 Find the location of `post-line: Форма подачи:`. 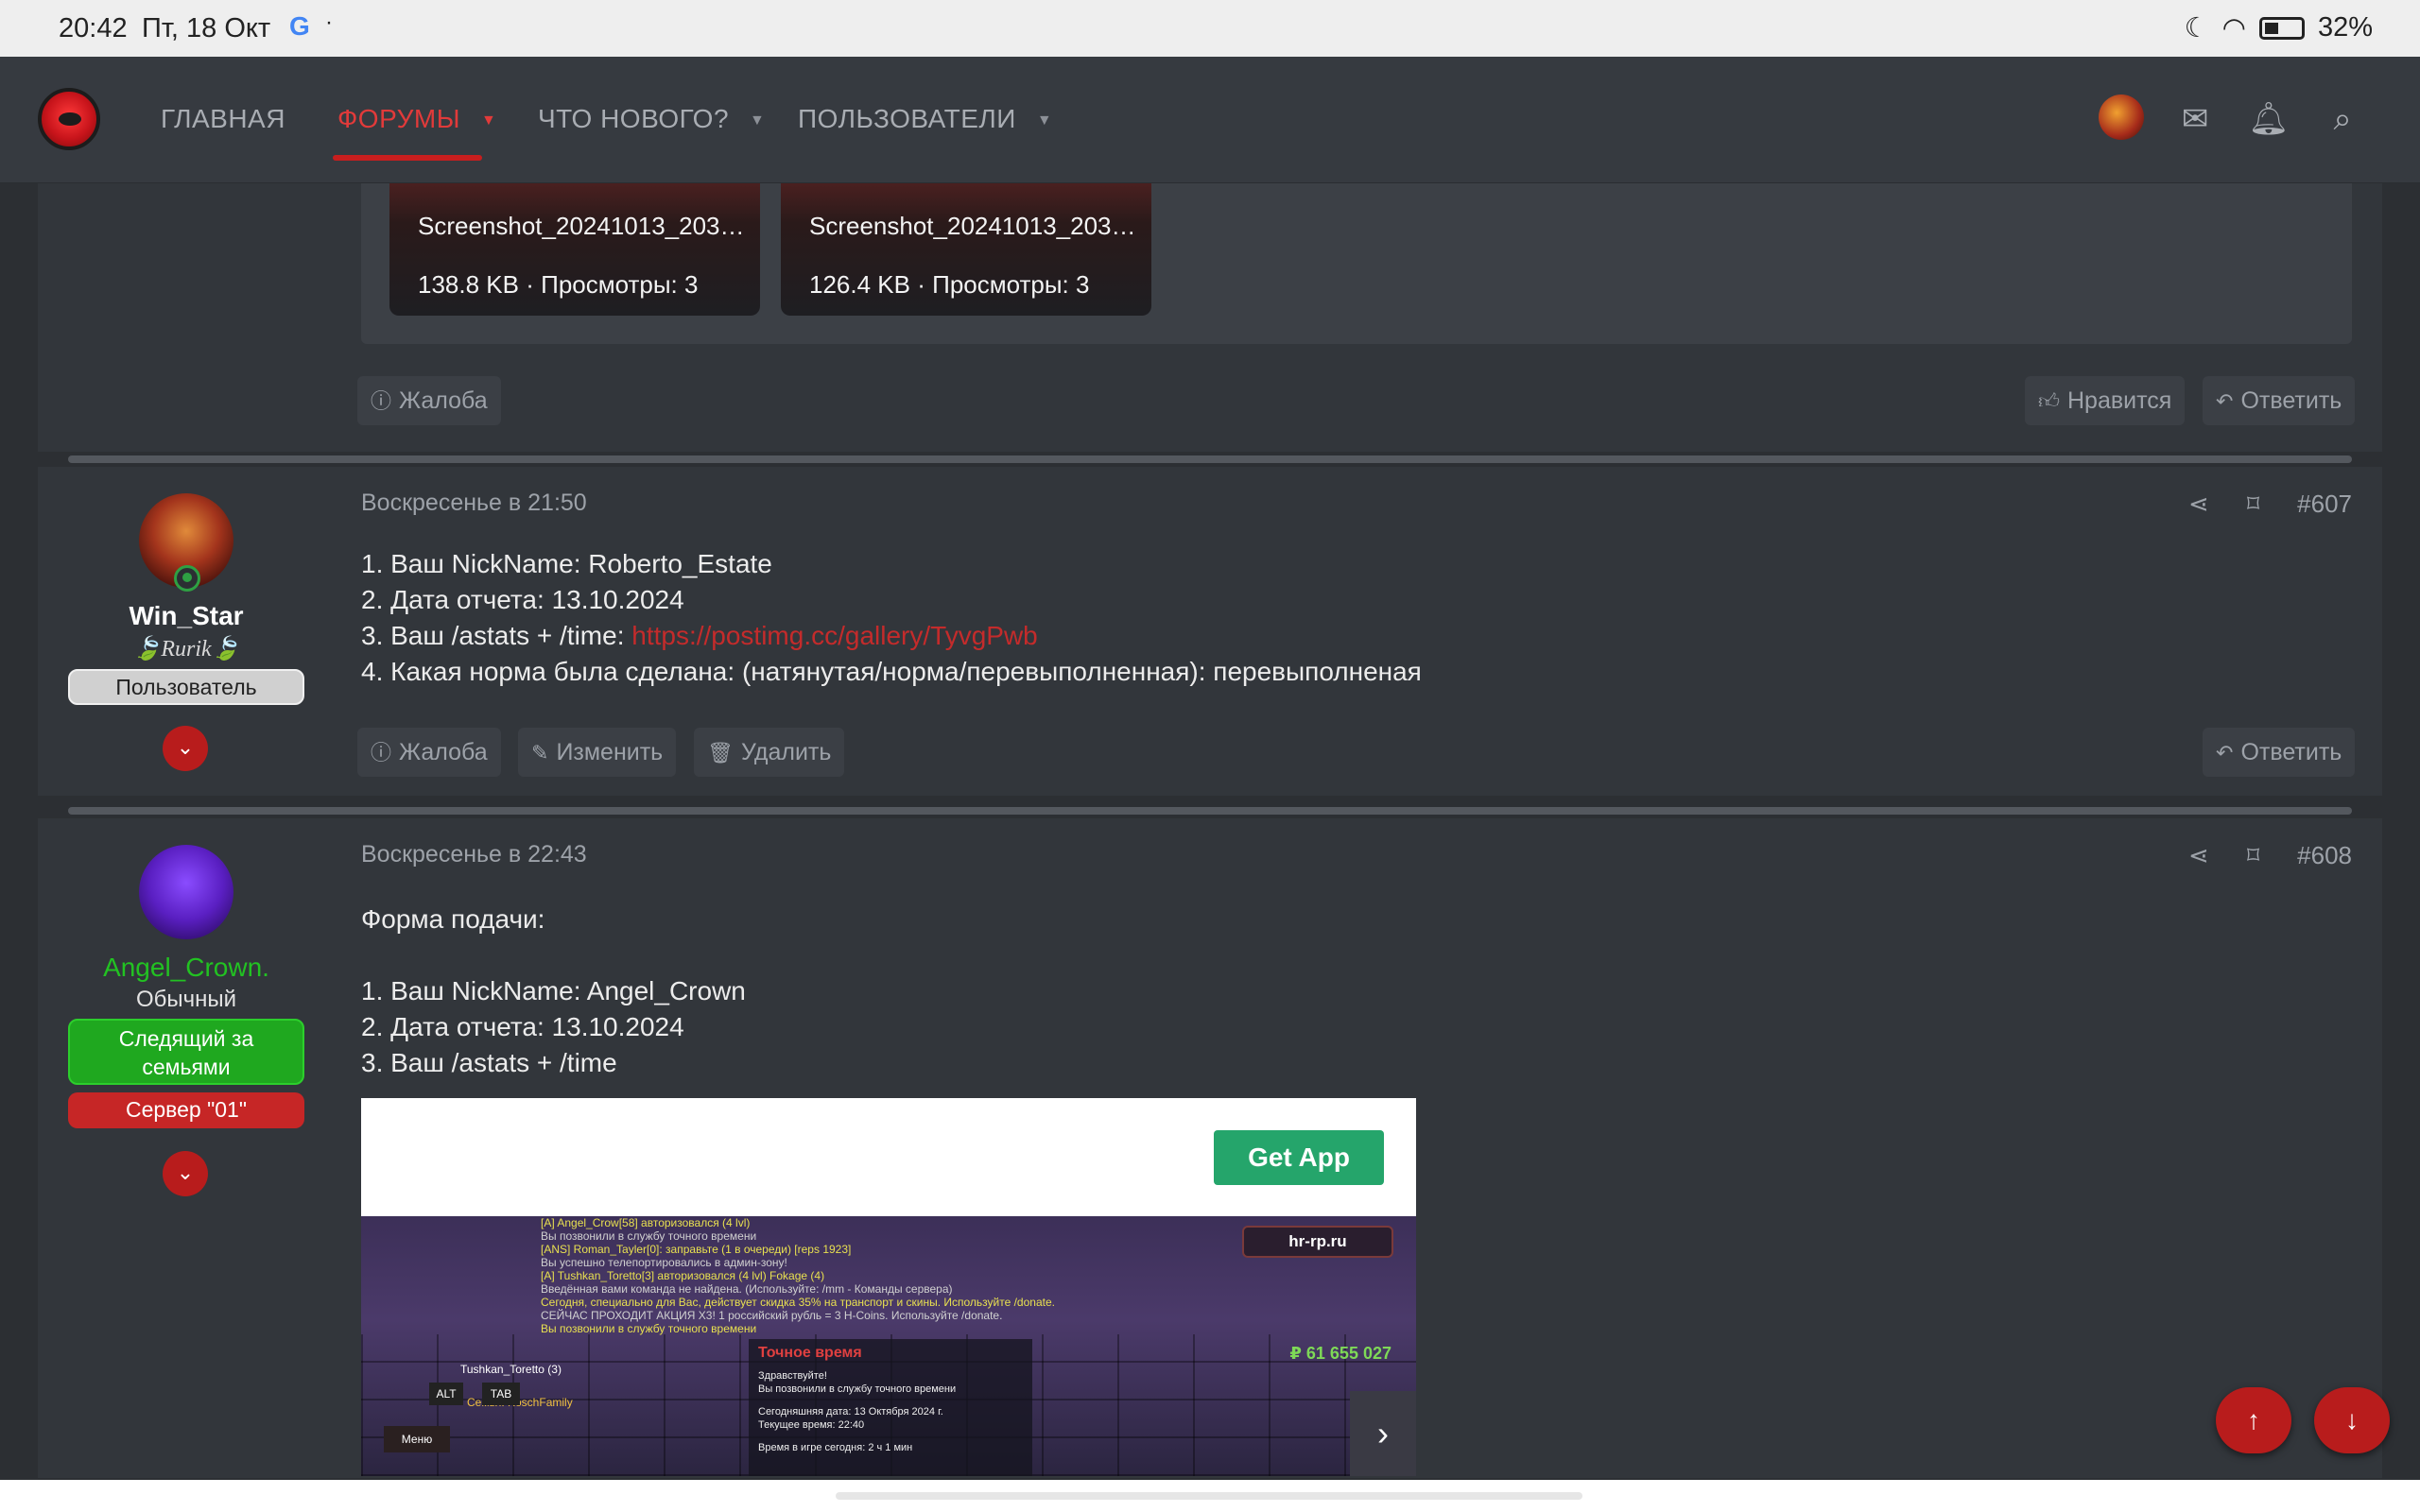

post-line: Форма подачи: is located at coordinates (453, 919).